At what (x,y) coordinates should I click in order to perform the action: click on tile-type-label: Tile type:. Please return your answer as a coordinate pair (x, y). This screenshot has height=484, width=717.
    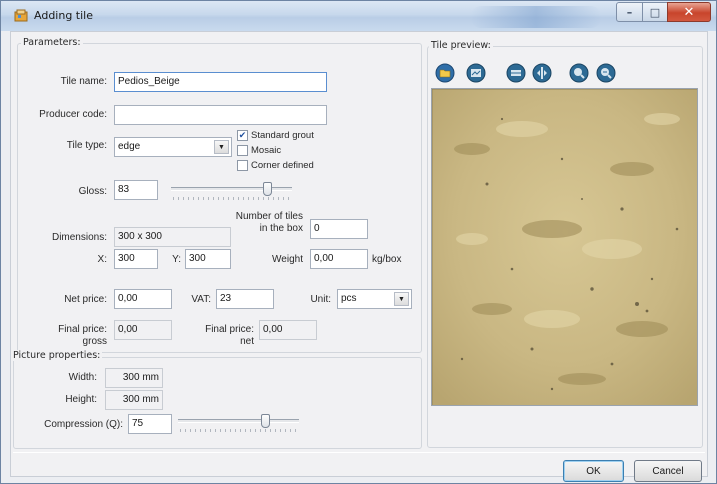
    Looking at the image, I should click on (86, 145).